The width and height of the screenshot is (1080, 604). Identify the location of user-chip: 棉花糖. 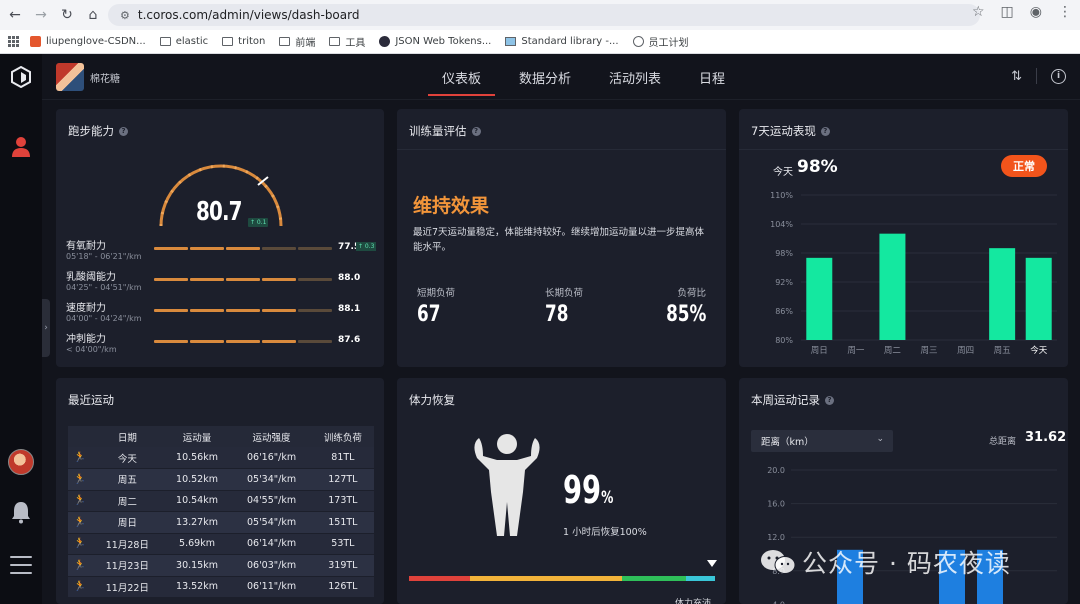
(88, 77).